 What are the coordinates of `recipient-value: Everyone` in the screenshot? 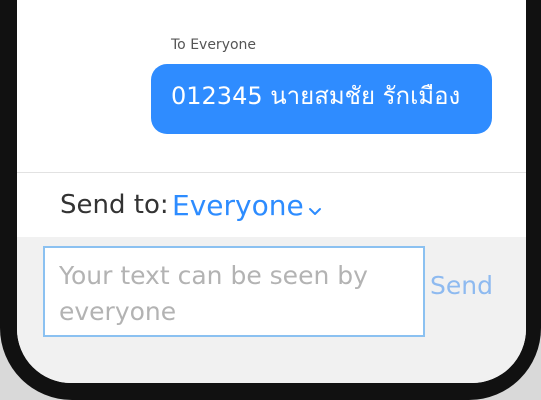 It's located at (238, 205).